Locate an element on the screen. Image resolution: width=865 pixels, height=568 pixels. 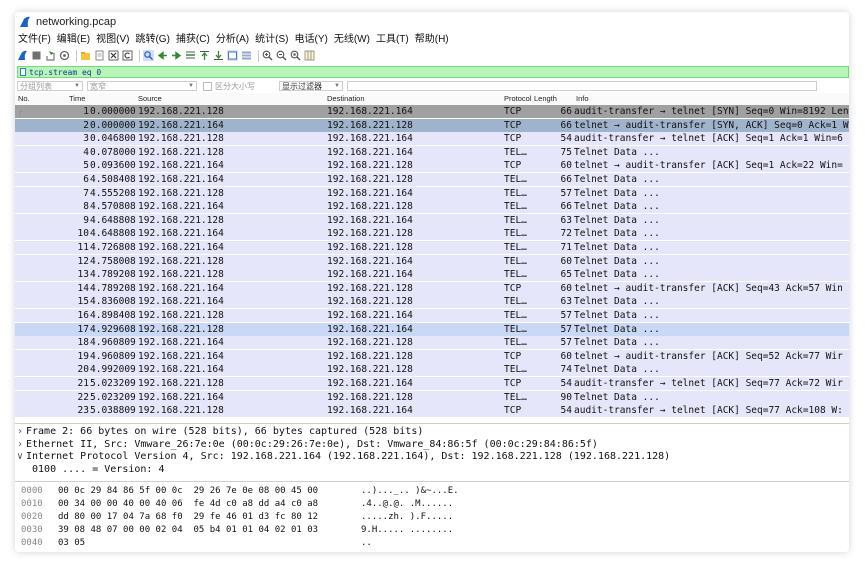
chevron-down-icon: ∨ is located at coordinates (21, 457).